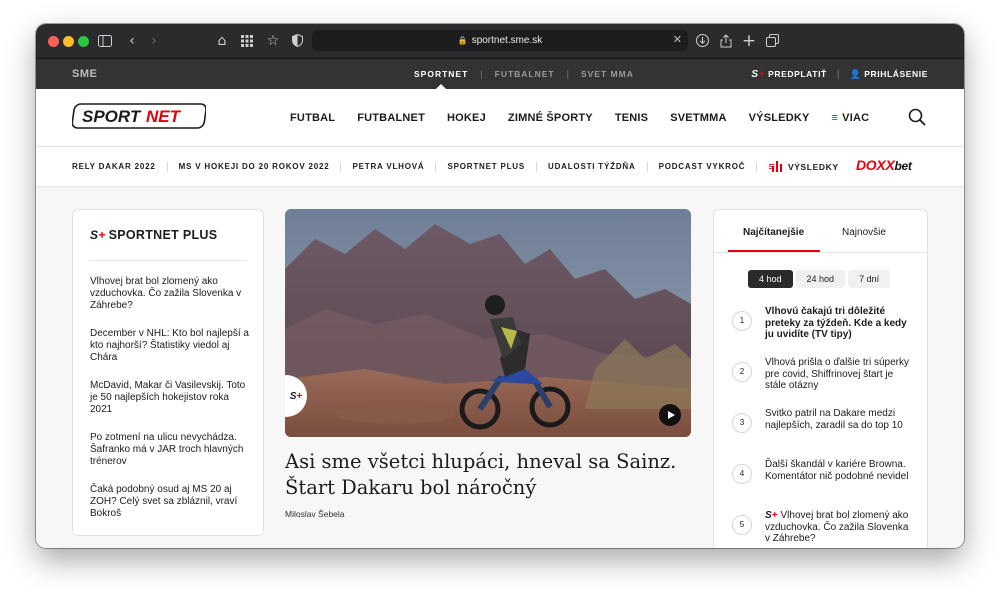  What do you see at coordinates (119, 167) in the screenshot?
I see `topic-rely-dakar: RELY DAKAR 2022` at bounding box center [119, 167].